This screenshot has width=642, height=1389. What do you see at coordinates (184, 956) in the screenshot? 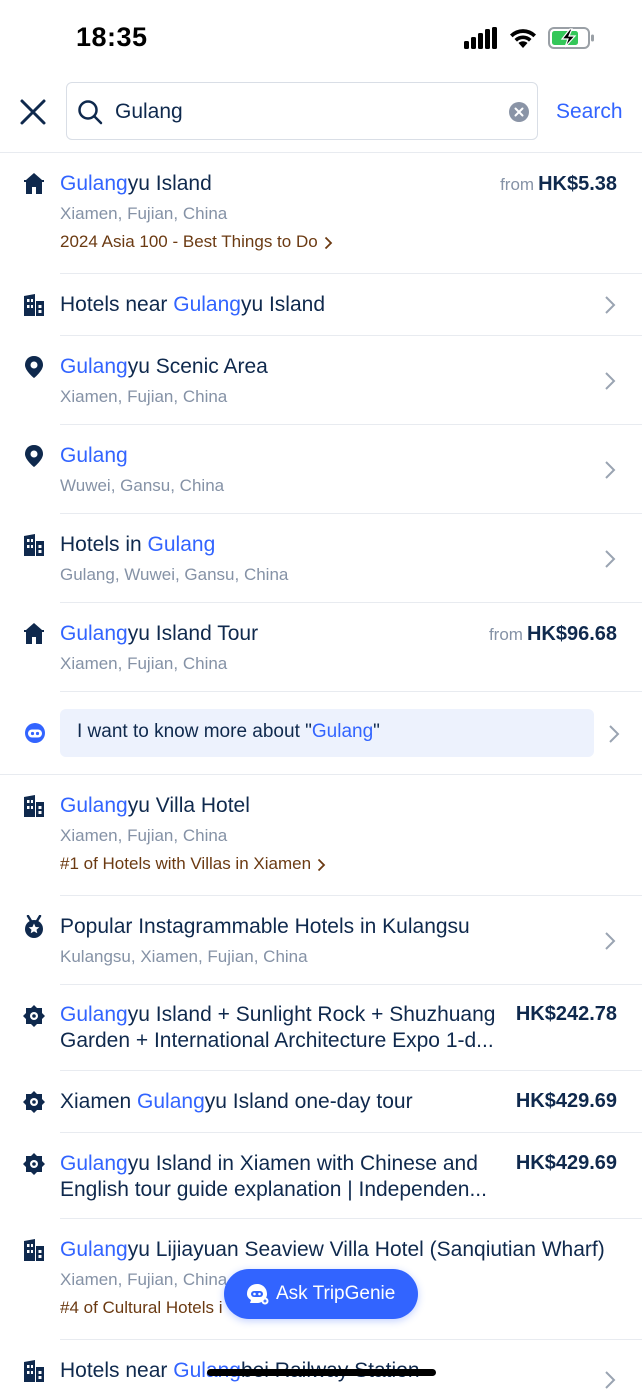
I see `item-location: Kulangsu, Xiamen, Fujian, China` at bounding box center [184, 956].